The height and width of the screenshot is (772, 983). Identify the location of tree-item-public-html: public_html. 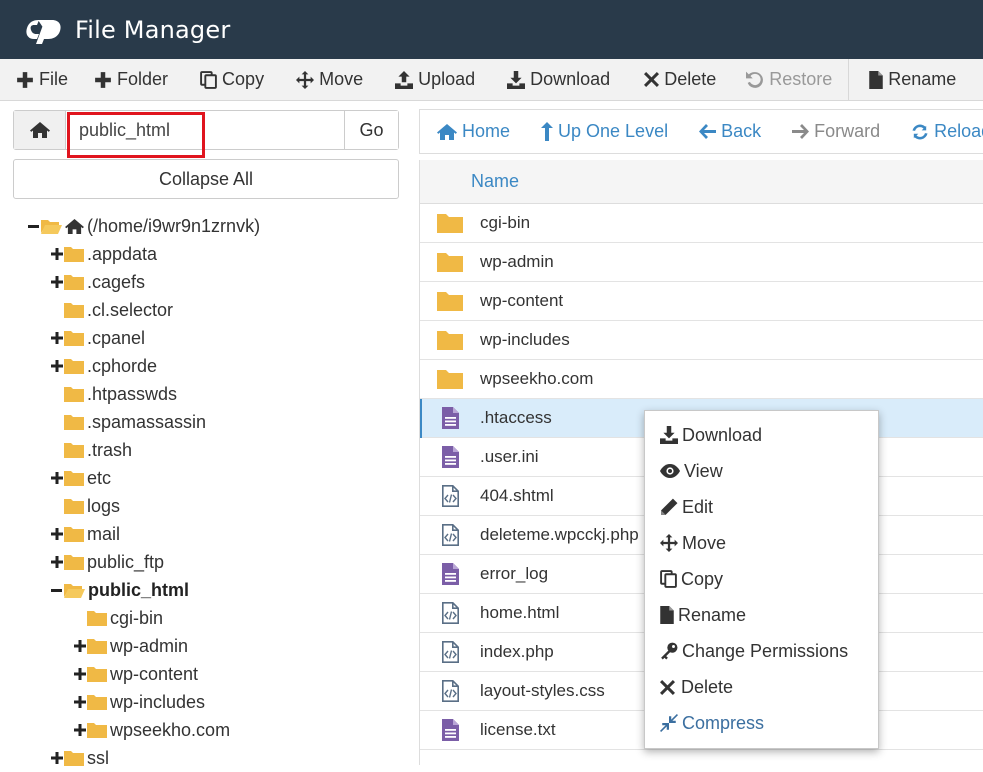
(119, 590).